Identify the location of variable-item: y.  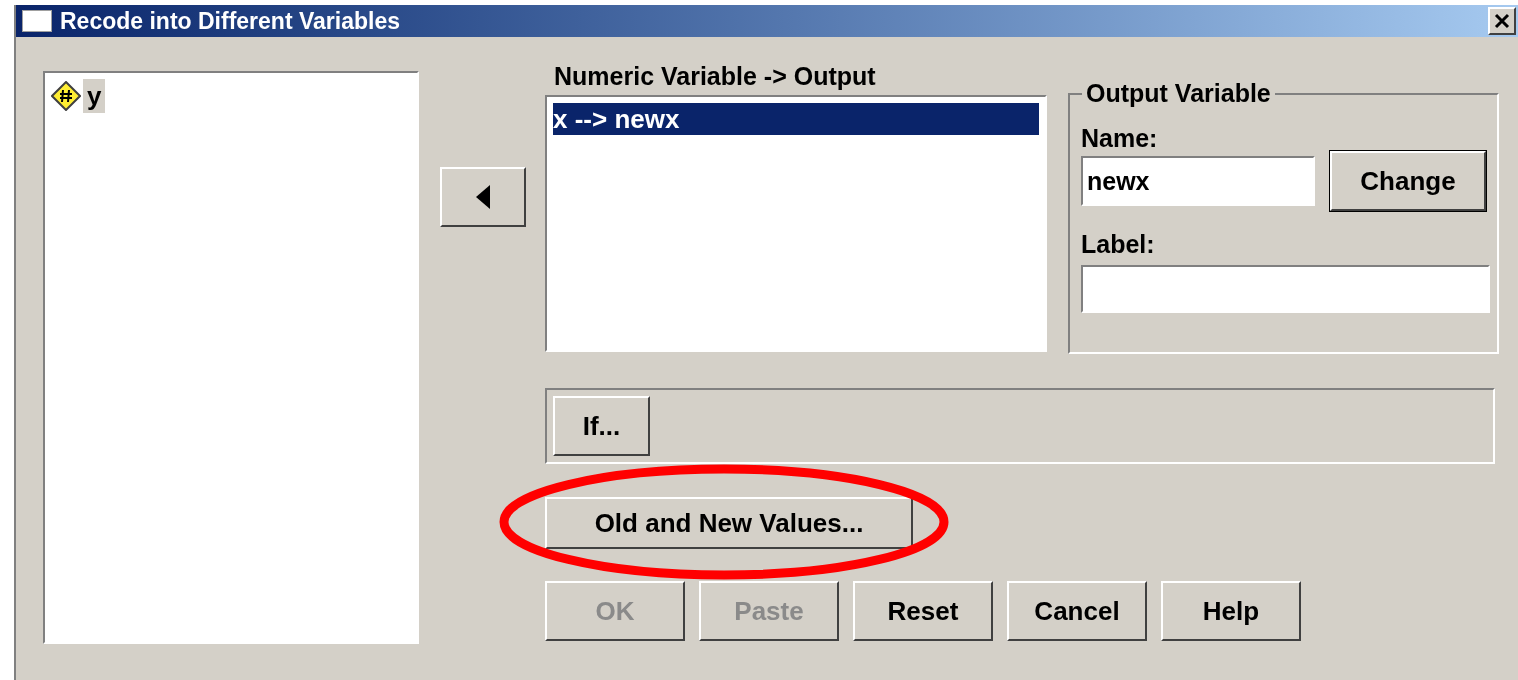
(94, 96).